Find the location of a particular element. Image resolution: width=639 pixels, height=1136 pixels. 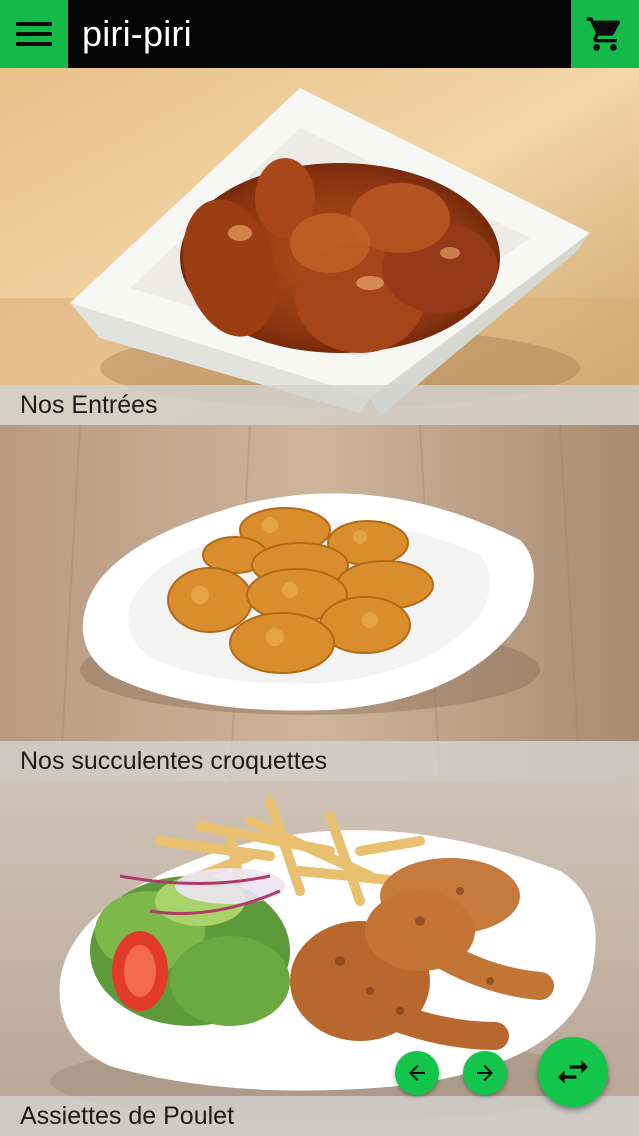

category-caption-bar: Assiettes de Poulet is located at coordinates (319, 1116).